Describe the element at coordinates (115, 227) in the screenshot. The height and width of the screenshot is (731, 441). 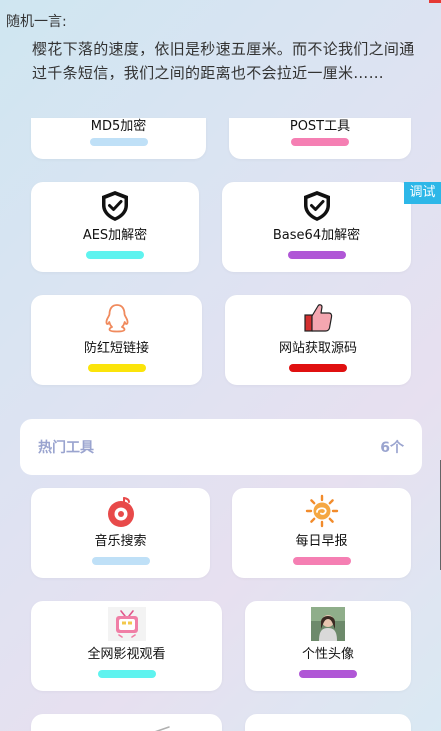
I see `tool-card-aes: AES加解密` at that location.